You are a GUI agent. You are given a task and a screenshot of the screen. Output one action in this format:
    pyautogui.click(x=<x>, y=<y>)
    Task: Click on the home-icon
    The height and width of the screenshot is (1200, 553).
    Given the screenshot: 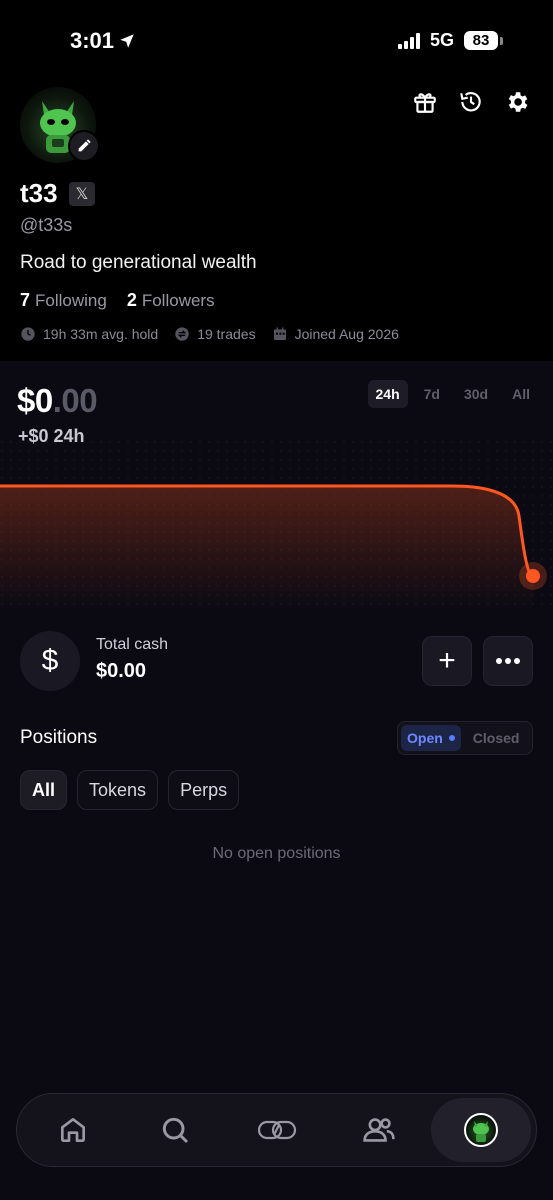 What is the action you would take?
    pyautogui.click(x=73, y=1130)
    